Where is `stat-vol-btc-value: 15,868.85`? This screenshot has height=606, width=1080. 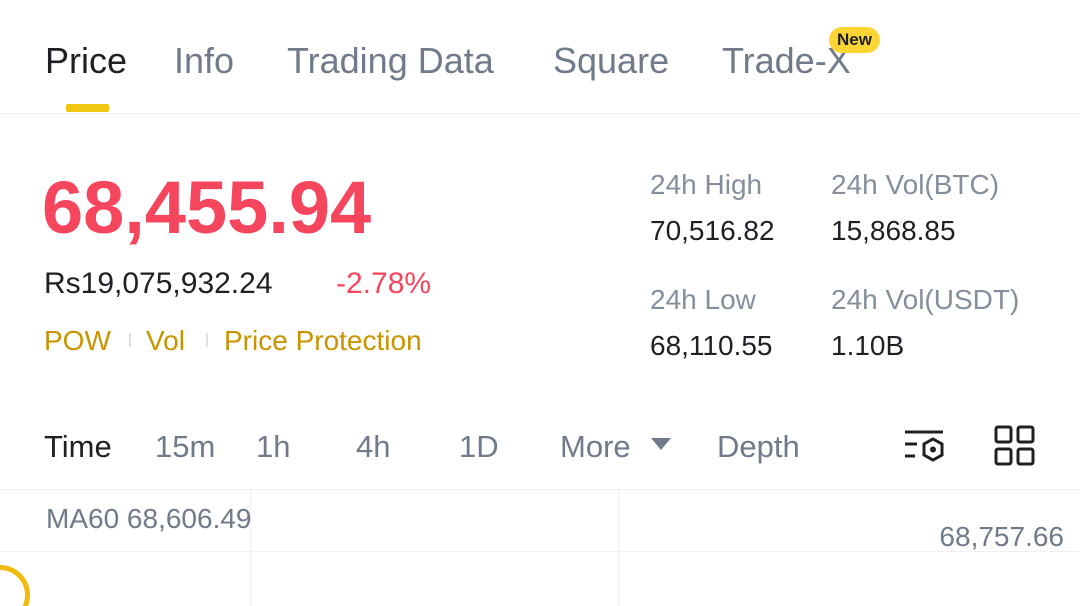 stat-vol-btc-value: 15,868.85 is located at coordinates (893, 230).